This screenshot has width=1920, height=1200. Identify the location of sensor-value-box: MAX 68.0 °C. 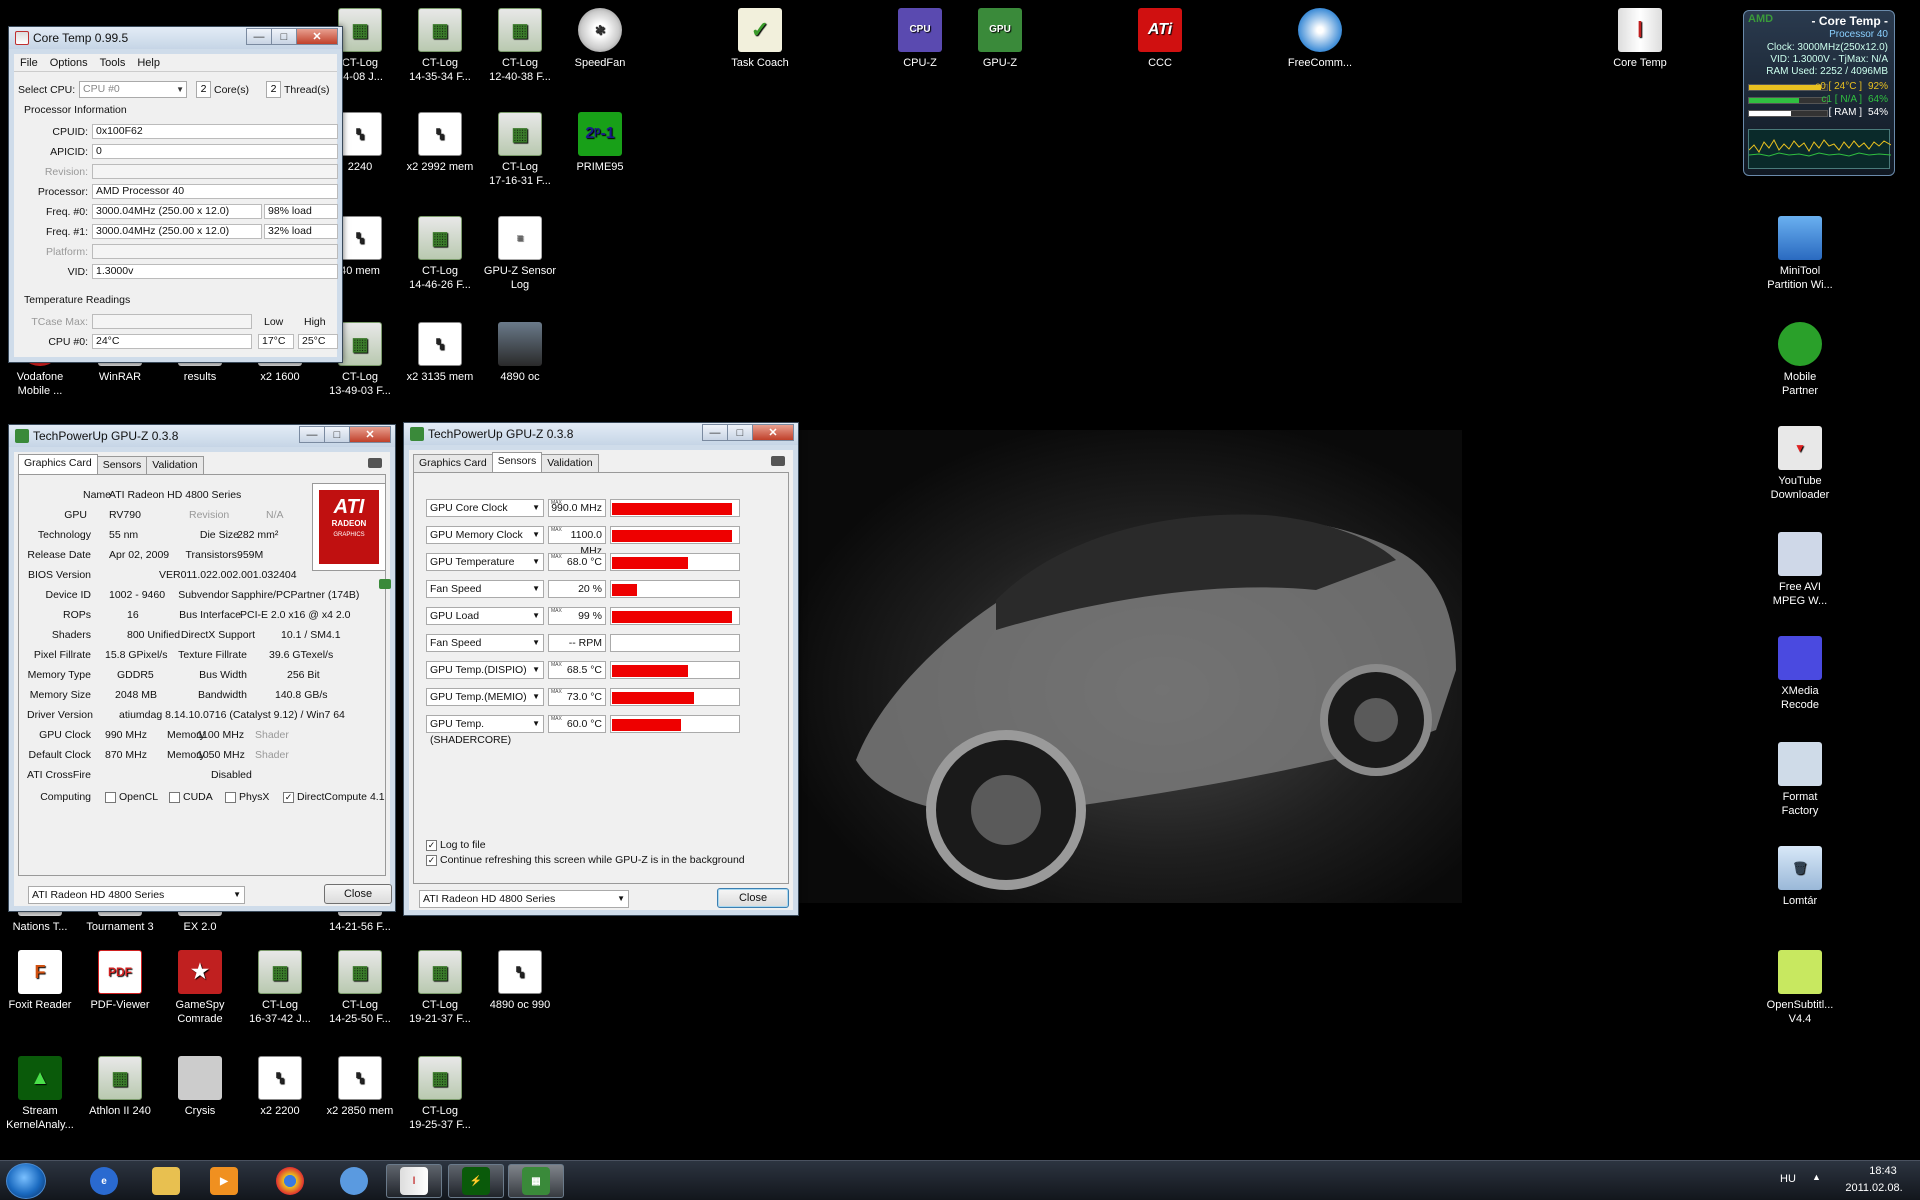
(577, 562).